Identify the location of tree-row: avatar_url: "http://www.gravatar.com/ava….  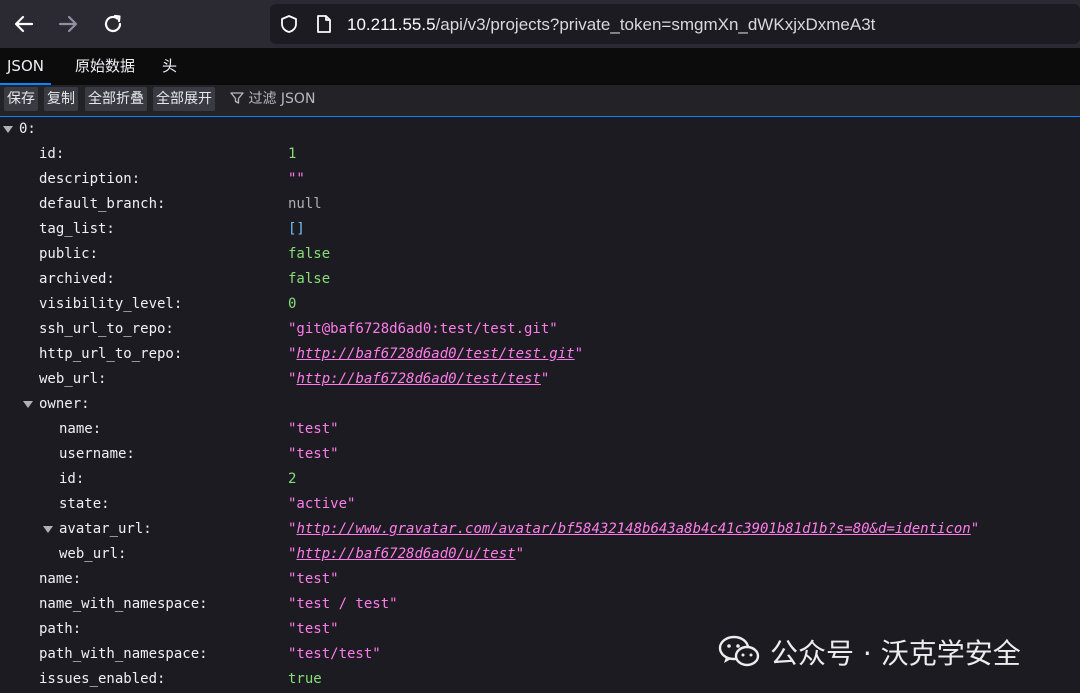
(540, 529).